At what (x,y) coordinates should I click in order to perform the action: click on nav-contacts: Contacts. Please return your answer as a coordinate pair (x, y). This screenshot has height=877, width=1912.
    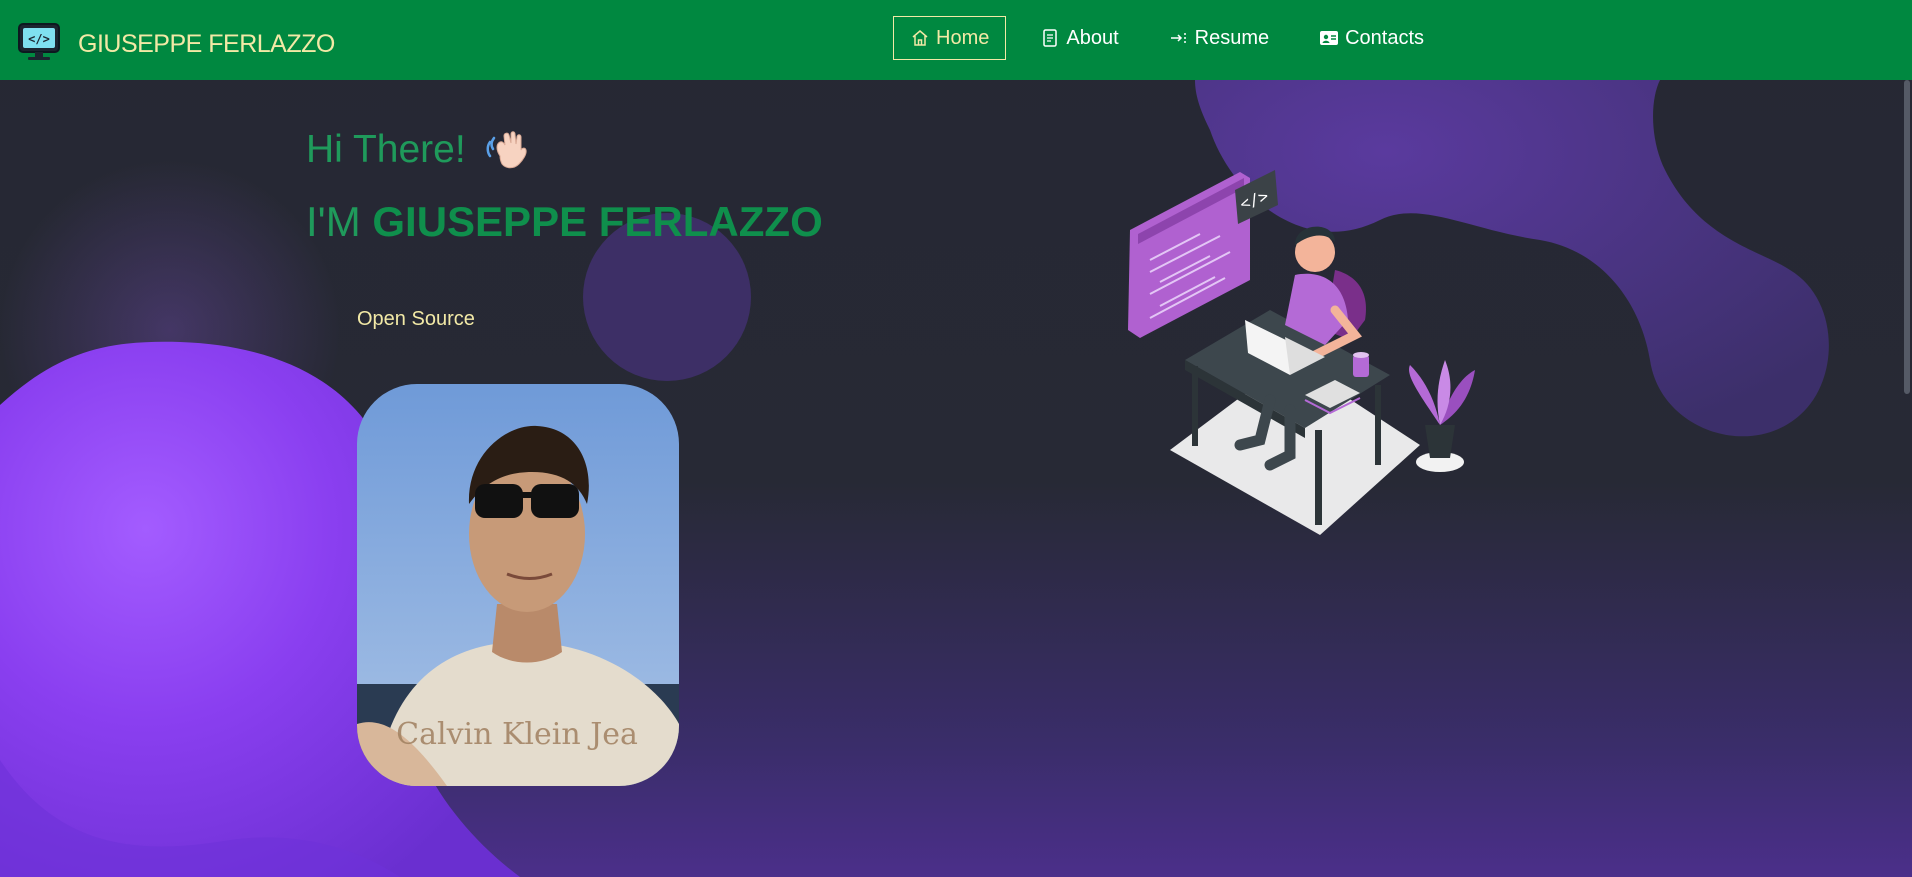
    Looking at the image, I should click on (1371, 38).